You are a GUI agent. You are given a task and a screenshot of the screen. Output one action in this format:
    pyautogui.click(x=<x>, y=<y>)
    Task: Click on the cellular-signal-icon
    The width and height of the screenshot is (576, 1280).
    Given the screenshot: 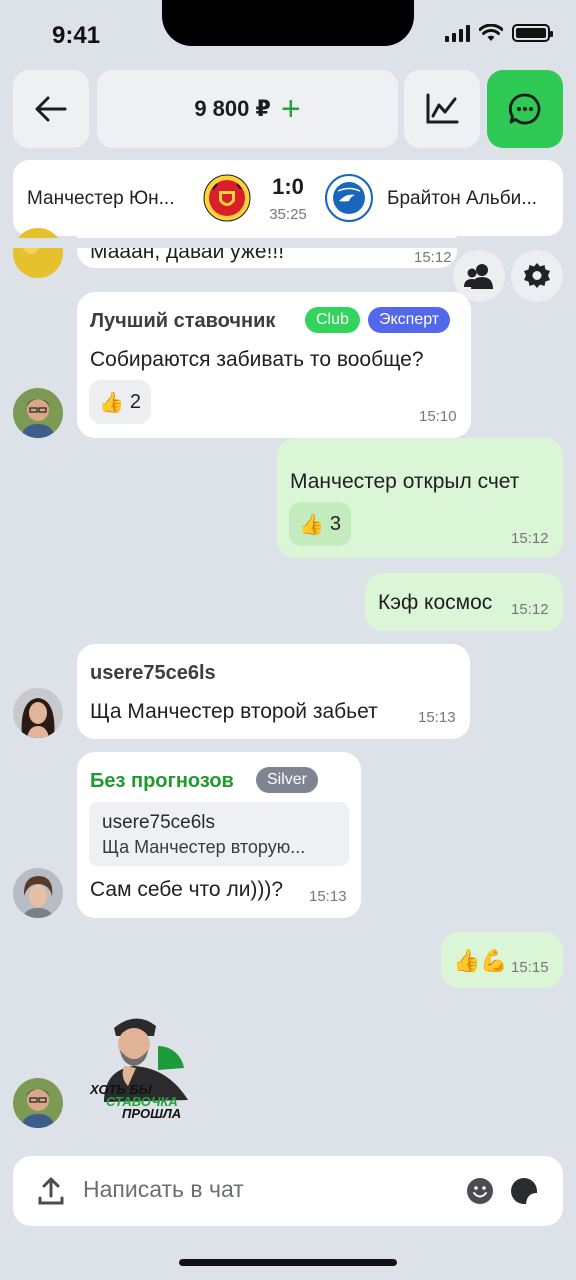 What is the action you would take?
    pyautogui.click(x=457, y=33)
    